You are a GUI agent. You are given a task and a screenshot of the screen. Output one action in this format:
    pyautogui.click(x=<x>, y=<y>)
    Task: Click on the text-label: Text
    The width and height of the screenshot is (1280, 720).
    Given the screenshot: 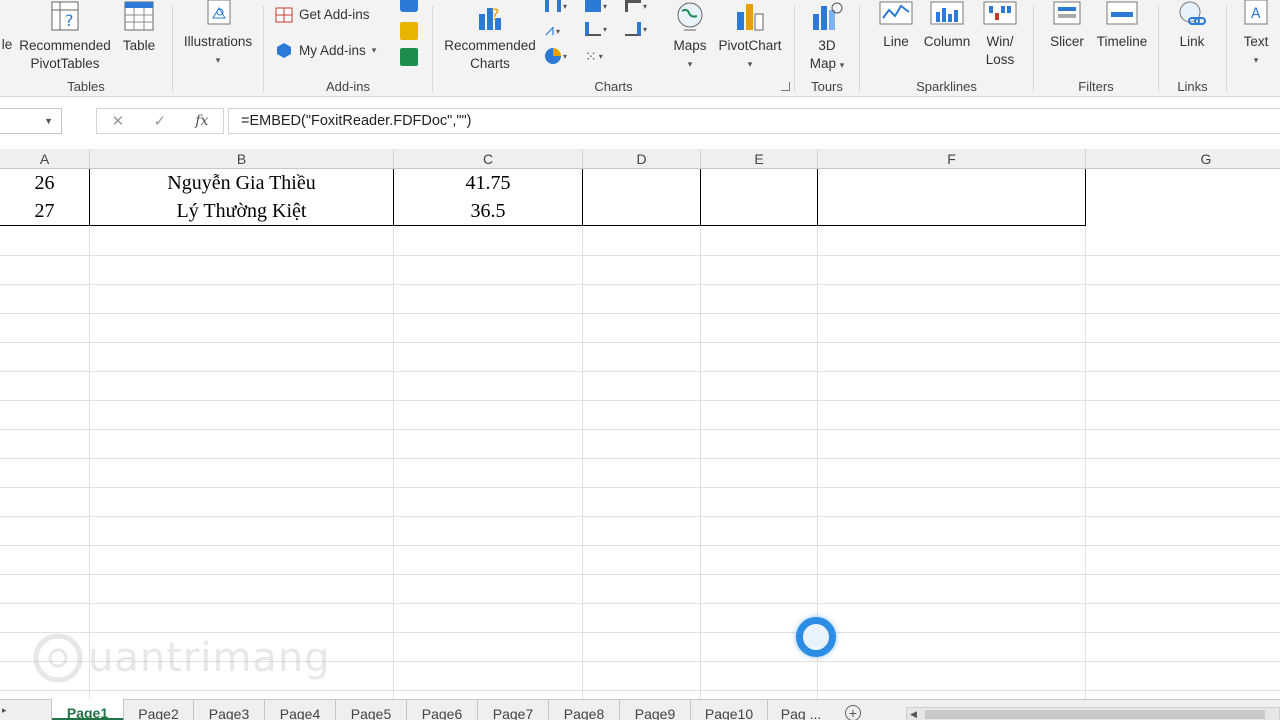 What is the action you would take?
    pyautogui.click(x=1256, y=41)
    